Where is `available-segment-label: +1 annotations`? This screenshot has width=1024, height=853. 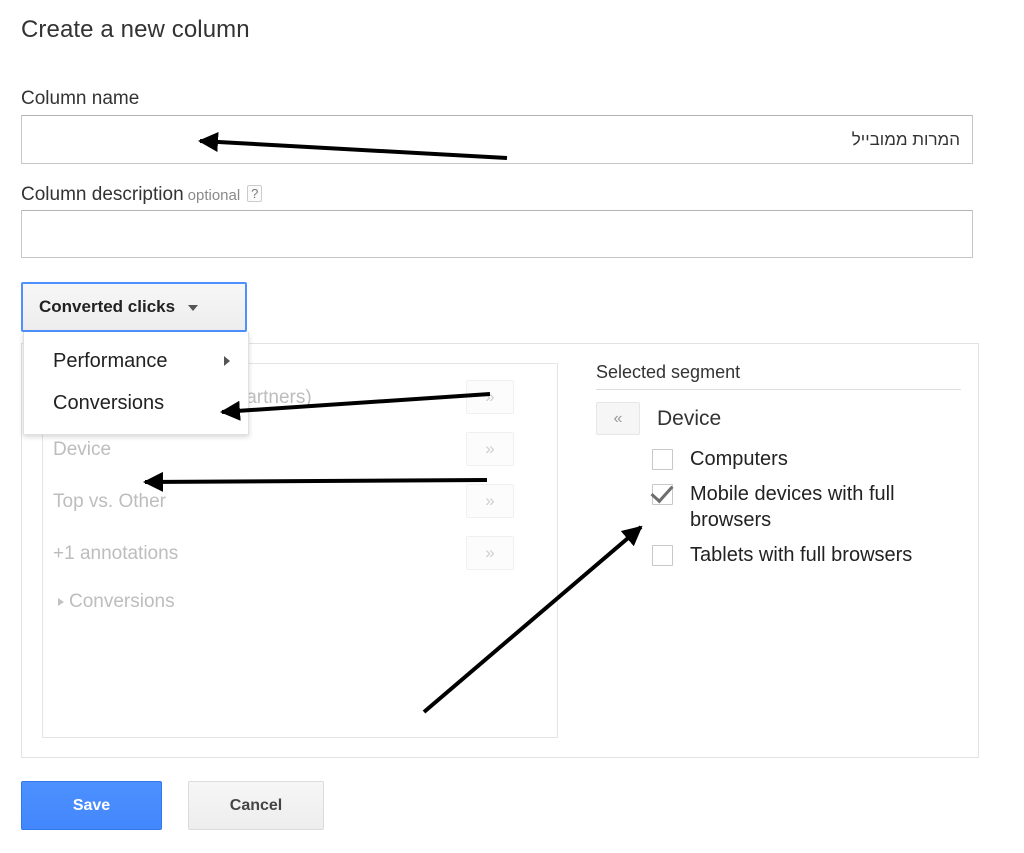
available-segment-label: +1 annotations is located at coordinates (116, 553).